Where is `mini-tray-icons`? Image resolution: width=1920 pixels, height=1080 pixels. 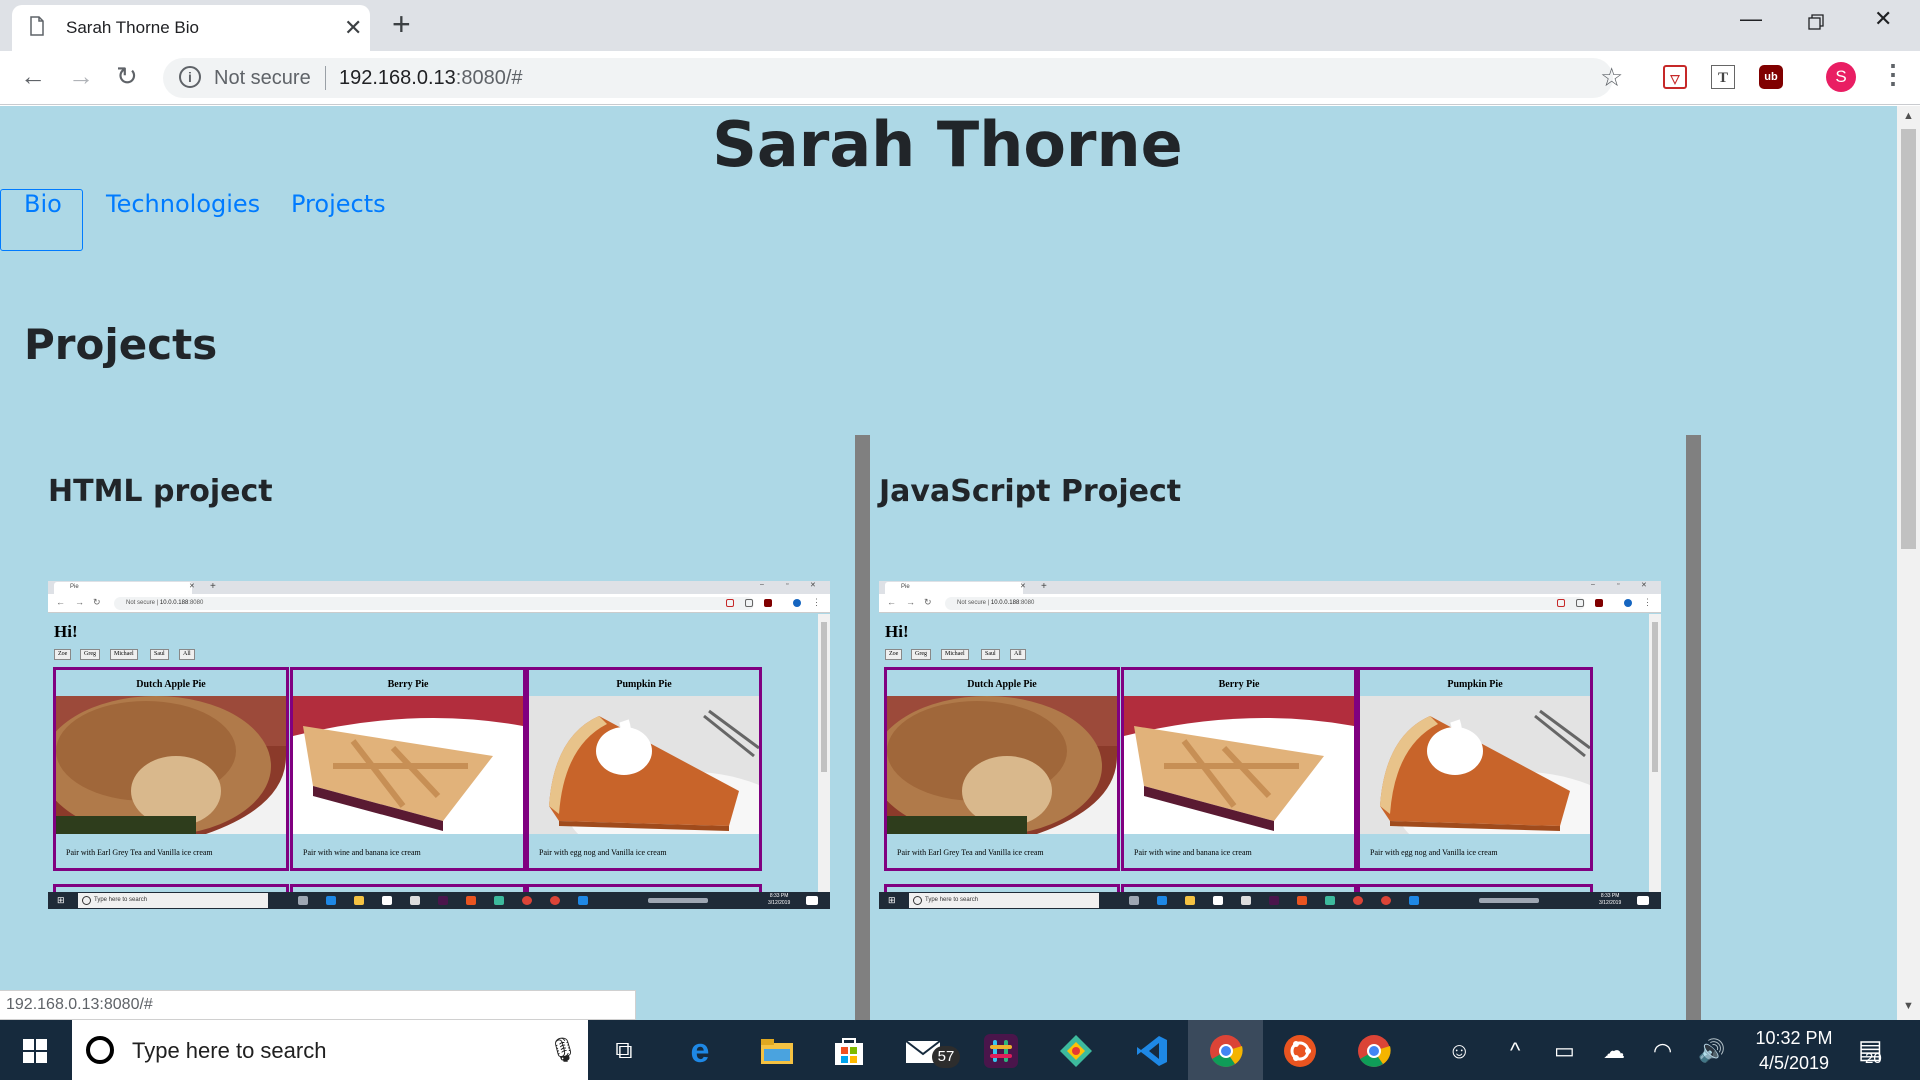
mini-tray-icons is located at coordinates (1509, 900).